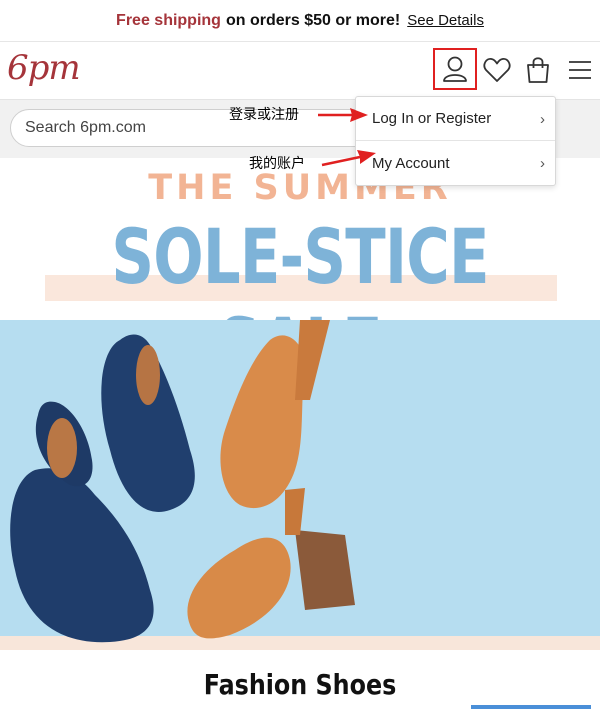 This screenshot has height=709, width=600. I want to click on logo: 6pm, so click(44, 68).